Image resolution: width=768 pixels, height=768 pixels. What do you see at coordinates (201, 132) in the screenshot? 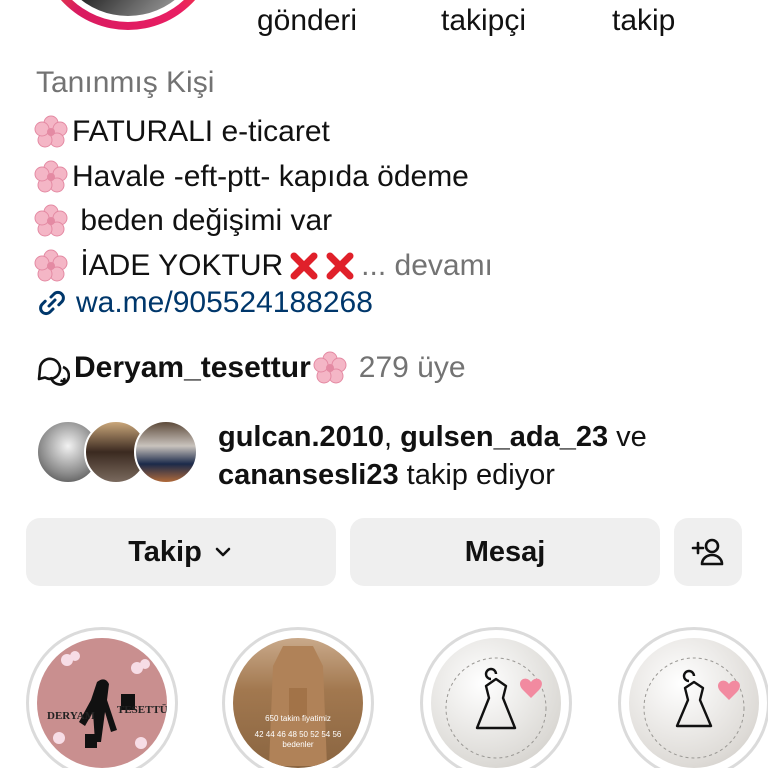
I see `bio-text: FATURALI e-ticaret` at bounding box center [201, 132].